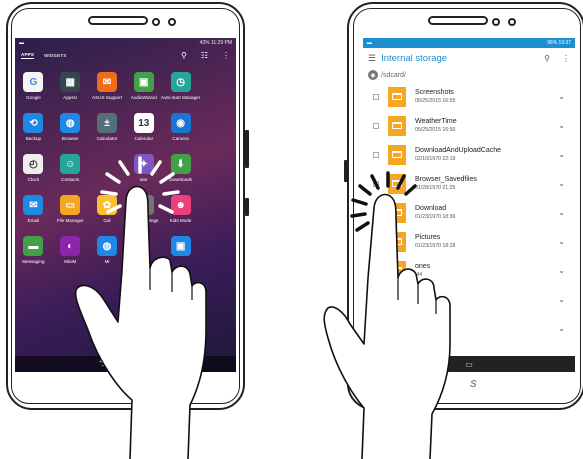 This screenshot has width=583, height=459. What do you see at coordinates (180, 209) in the screenshot?
I see `app-tile: ☻ Kids Mode` at bounding box center [180, 209].